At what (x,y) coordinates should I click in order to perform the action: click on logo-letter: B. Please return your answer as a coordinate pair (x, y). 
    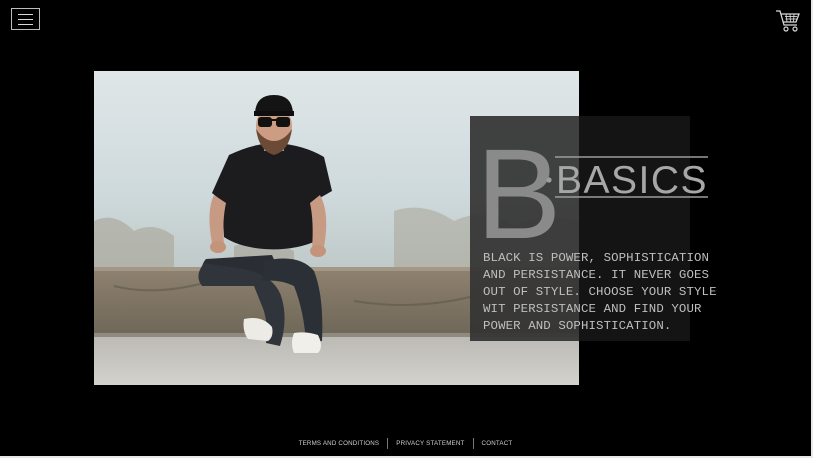
    Looking at the image, I should click on (518, 184).